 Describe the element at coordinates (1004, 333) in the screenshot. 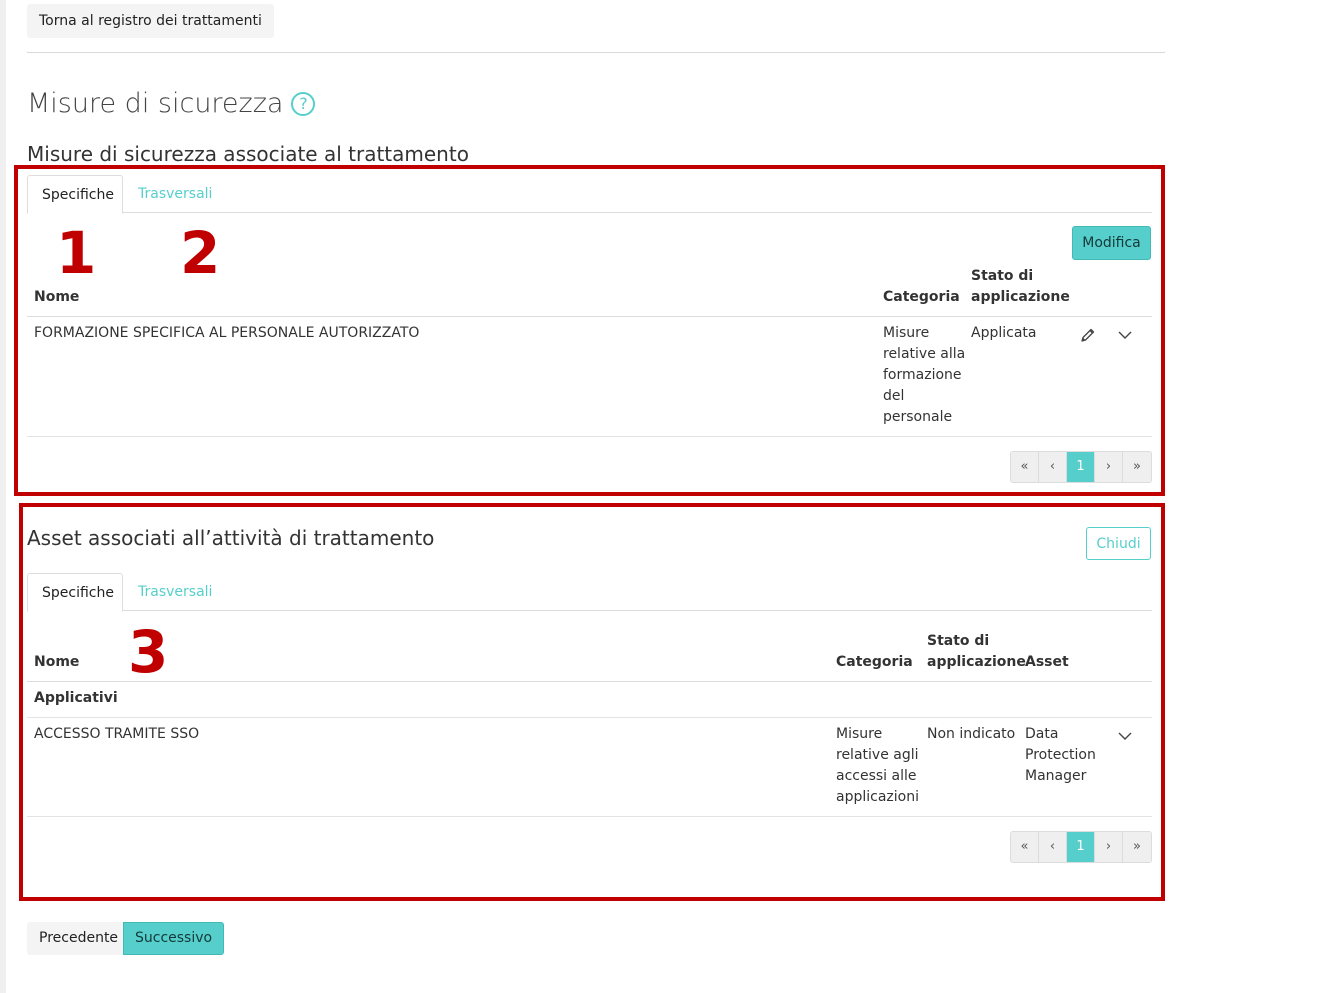

I see `row-status: Applicata` at that location.